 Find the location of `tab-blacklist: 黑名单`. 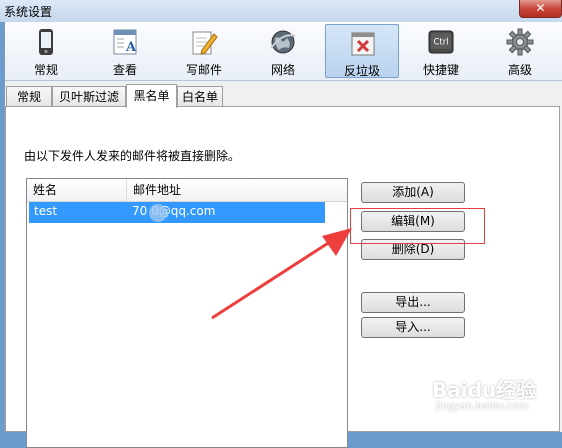

tab-blacklist: 黑名单 is located at coordinates (151, 96).